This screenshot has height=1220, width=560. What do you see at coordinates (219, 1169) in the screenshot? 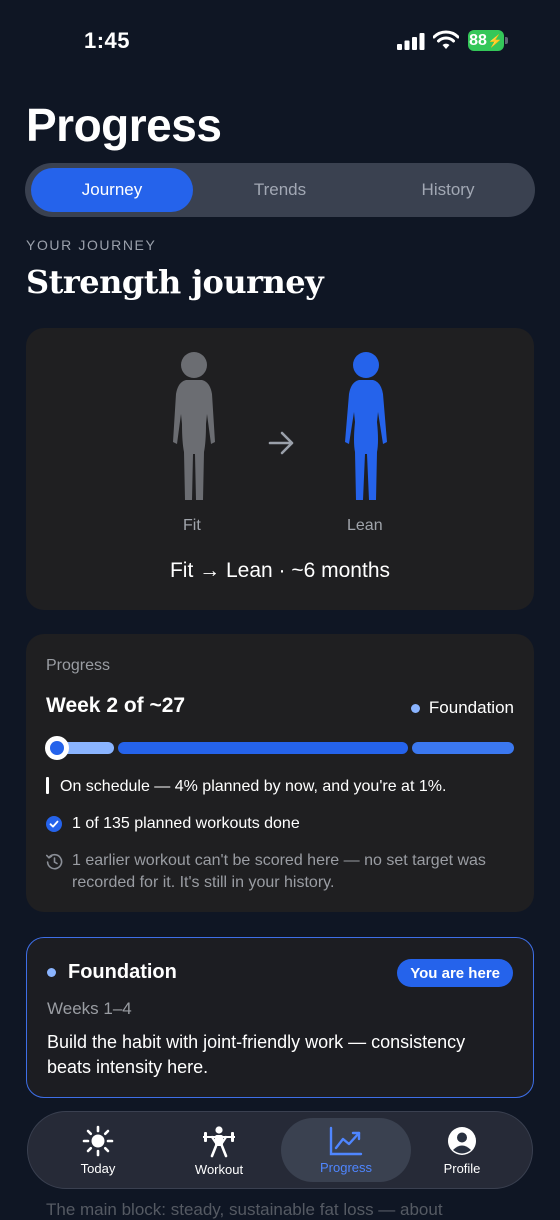
I see `tab-workout-label: Workout` at bounding box center [219, 1169].